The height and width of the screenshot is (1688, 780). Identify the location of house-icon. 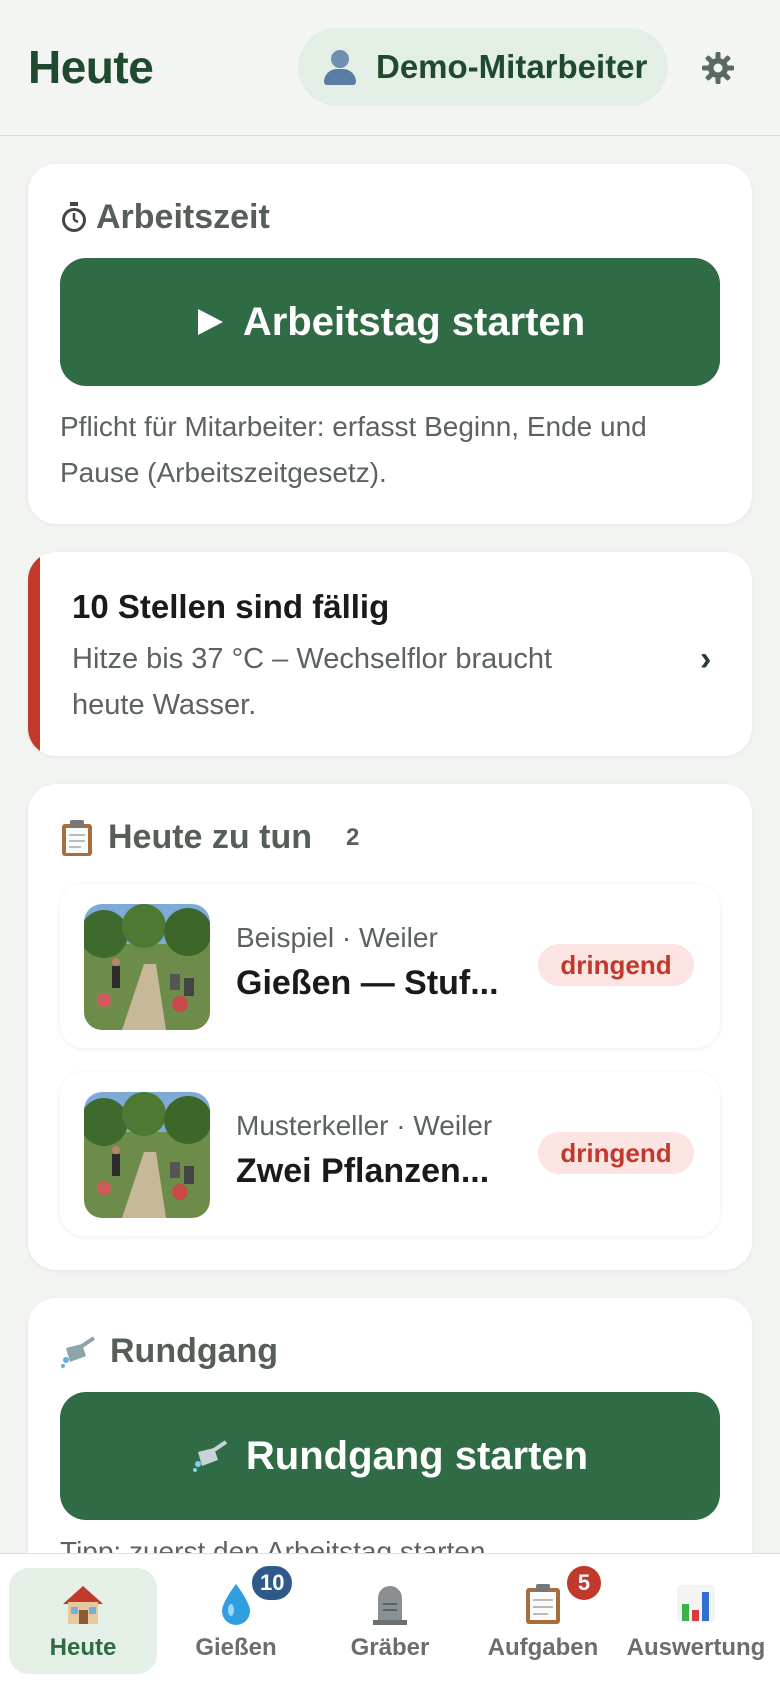
(83, 1605).